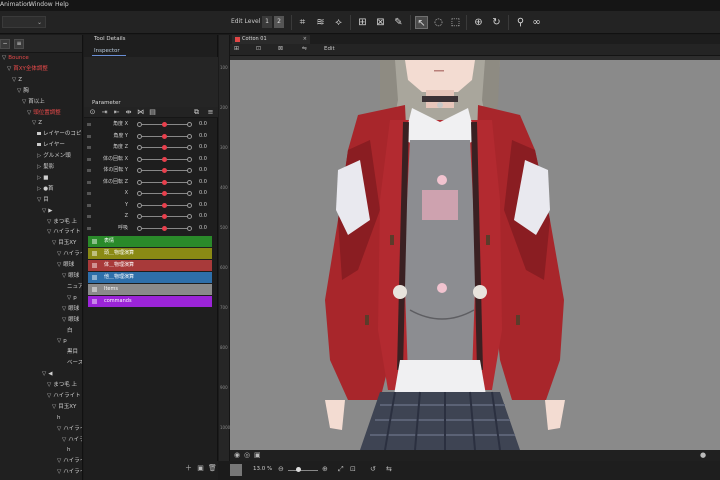 This screenshot has height=480, width=720. I want to click on actual-size-icon: ⊡, so click(353, 469).